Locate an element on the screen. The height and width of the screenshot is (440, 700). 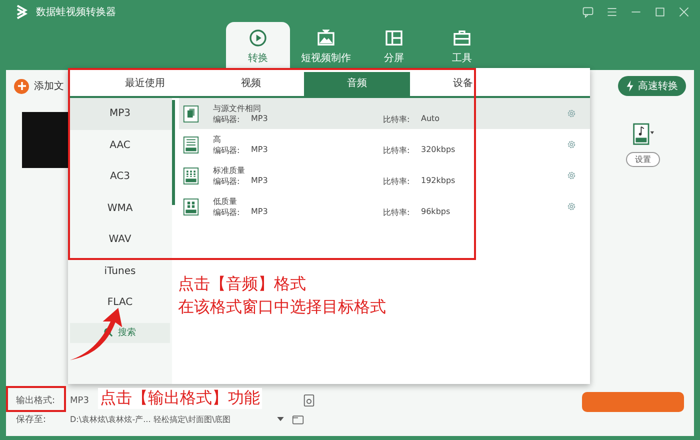
highlight-frame is located at coordinates (36, 399).